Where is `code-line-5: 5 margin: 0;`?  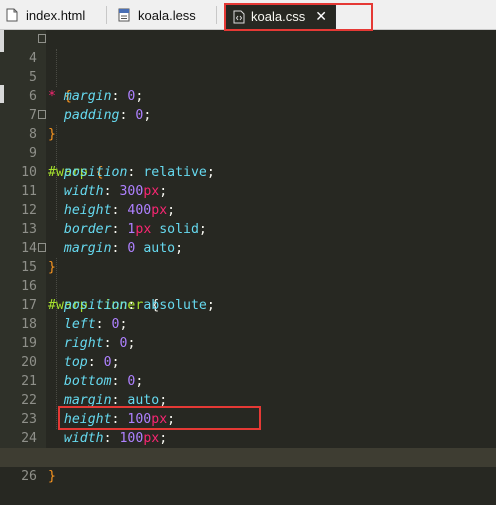 code-line-5: 5 margin: 0; is located at coordinates (248, 76).